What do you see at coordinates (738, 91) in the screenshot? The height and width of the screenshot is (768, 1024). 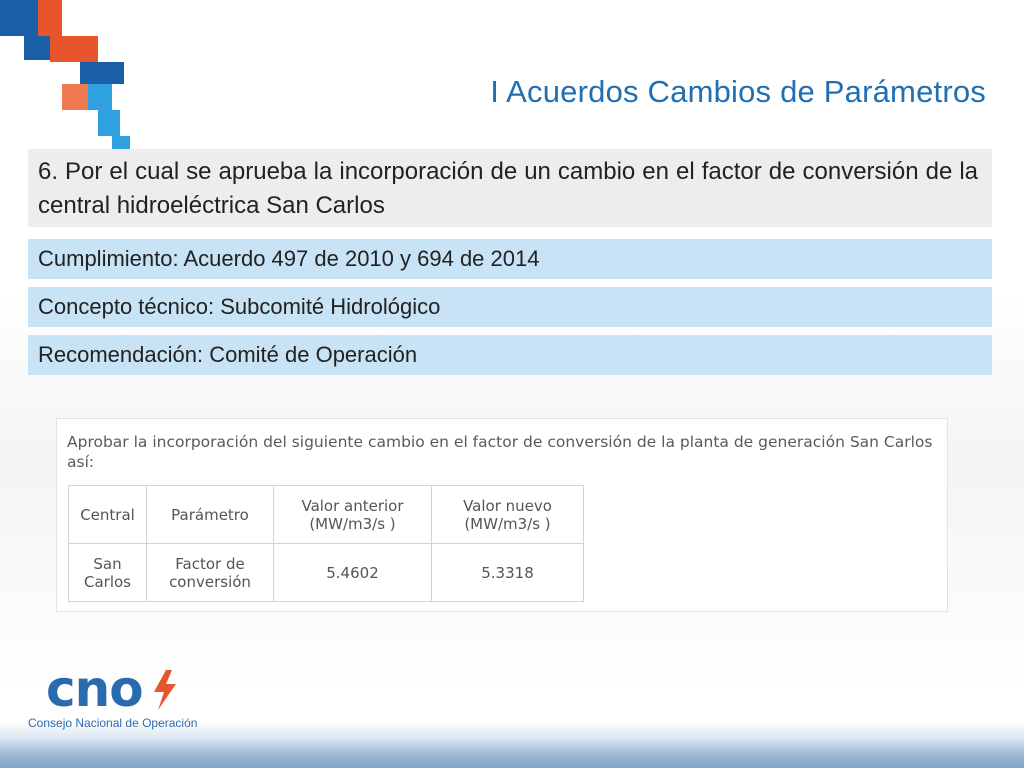 I see `slide-title: I Acuerdos Cambios de Parámetros` at bounding box center [738, 91].